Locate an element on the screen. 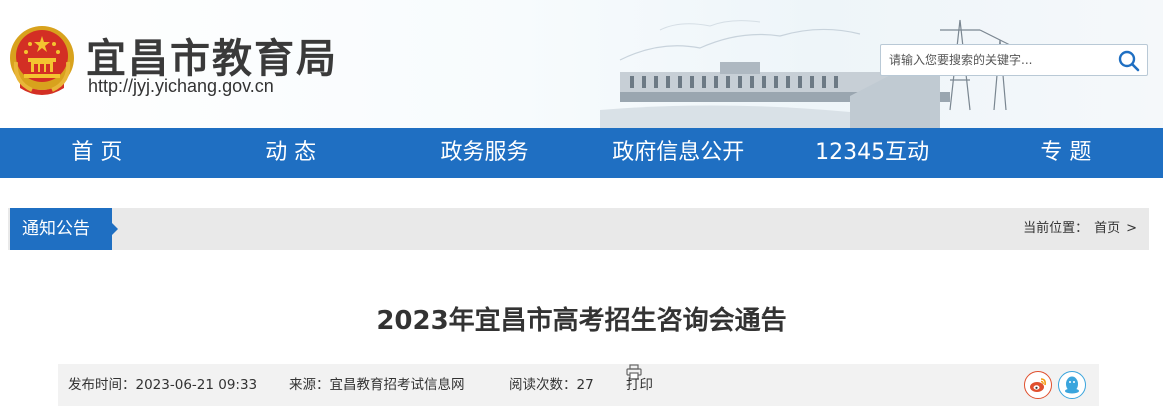 The height and width of the screenshot is (408, 1163). qq-icon is located at coordinates (1072, 385).